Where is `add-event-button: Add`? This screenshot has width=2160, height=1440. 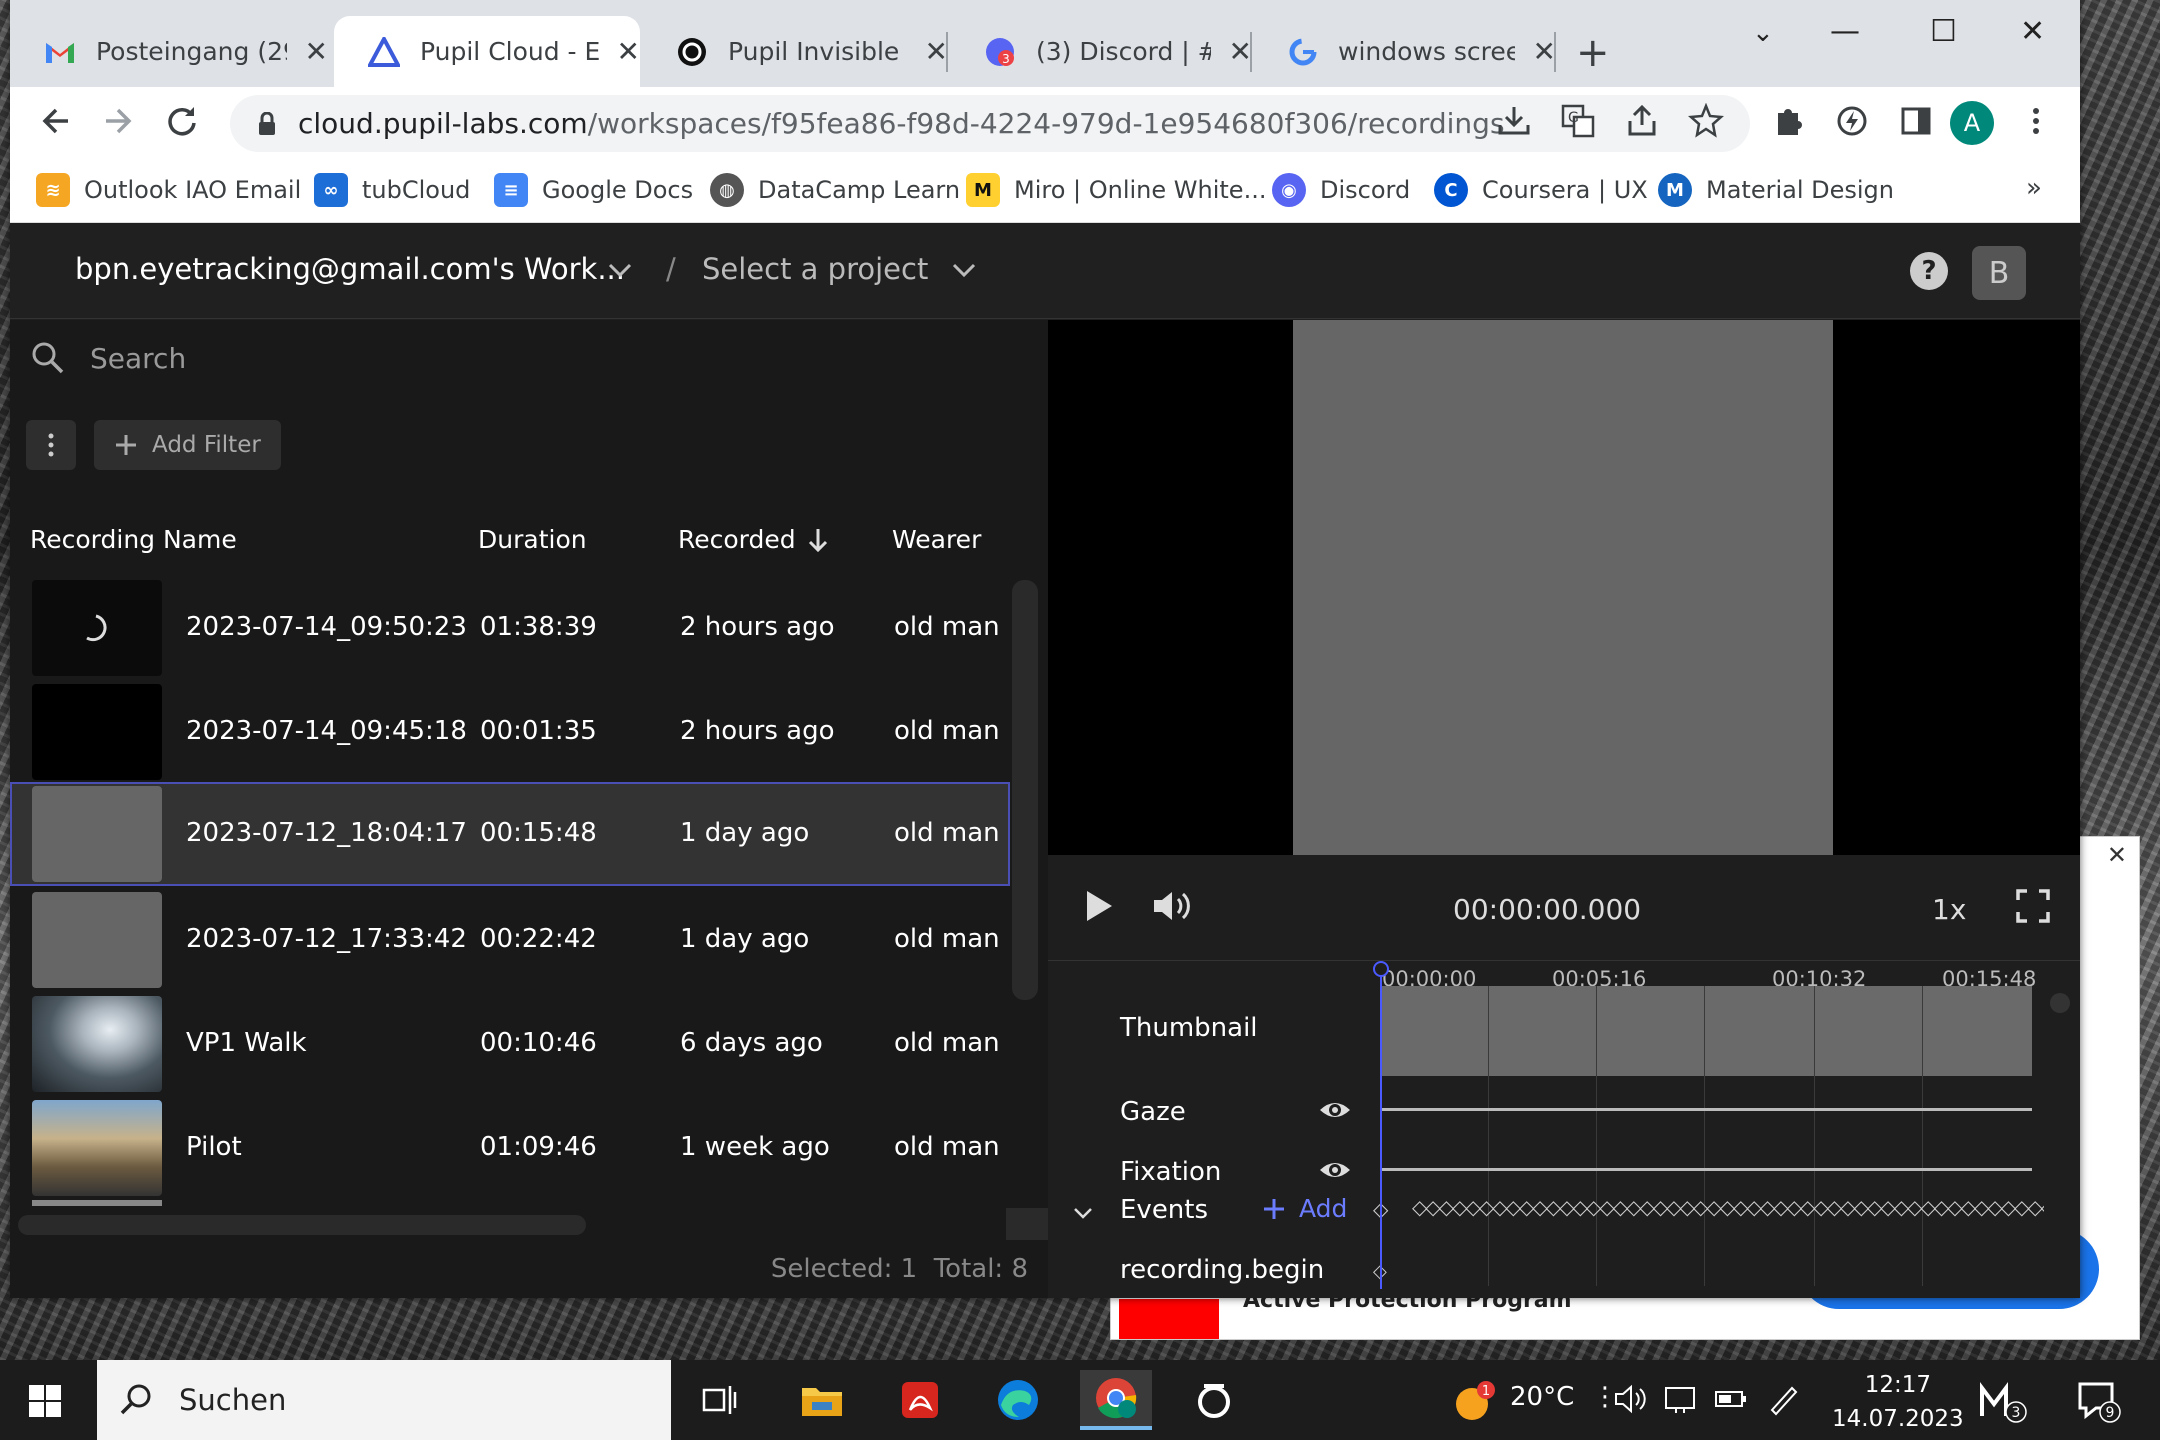 add-event-button: Add is located at coordinates (1305, 1208).